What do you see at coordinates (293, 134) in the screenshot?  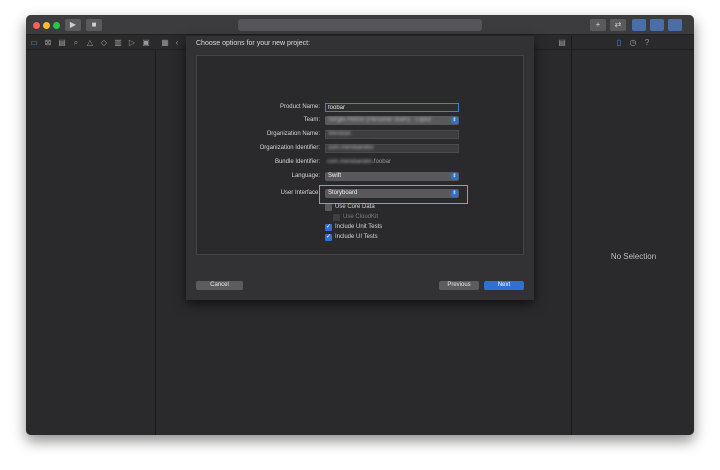 I see `org-name-label: Organization Name:` at bounding box center [293, 134].